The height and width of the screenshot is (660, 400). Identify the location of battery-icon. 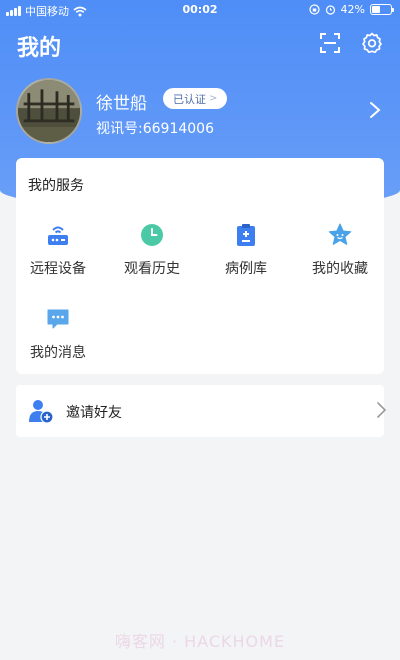
(382, 9).